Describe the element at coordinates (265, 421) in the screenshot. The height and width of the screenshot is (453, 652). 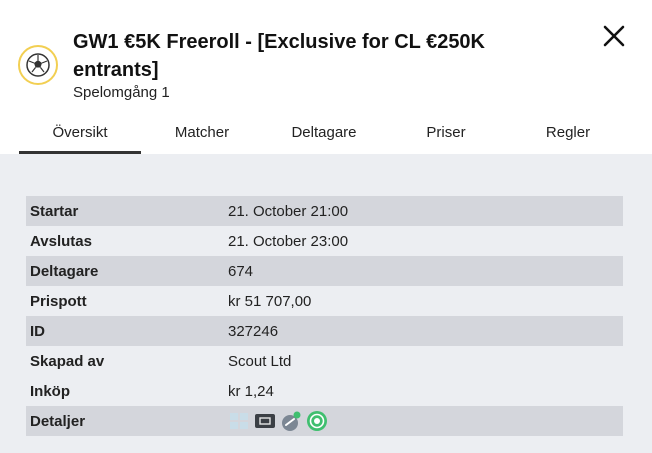
I see `screen-icon` at that location.